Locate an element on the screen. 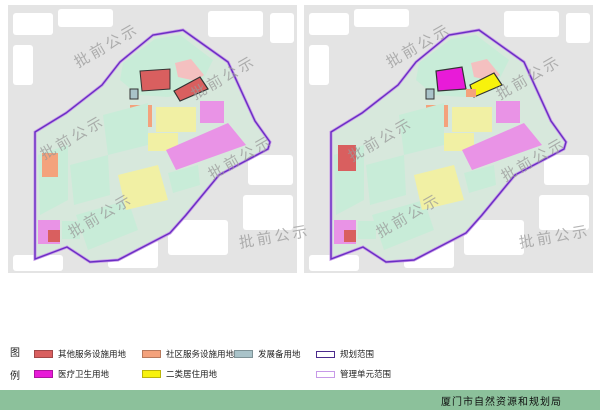  legend-item-planning-scope: 规划范围 is located at coordinates (345, 354).